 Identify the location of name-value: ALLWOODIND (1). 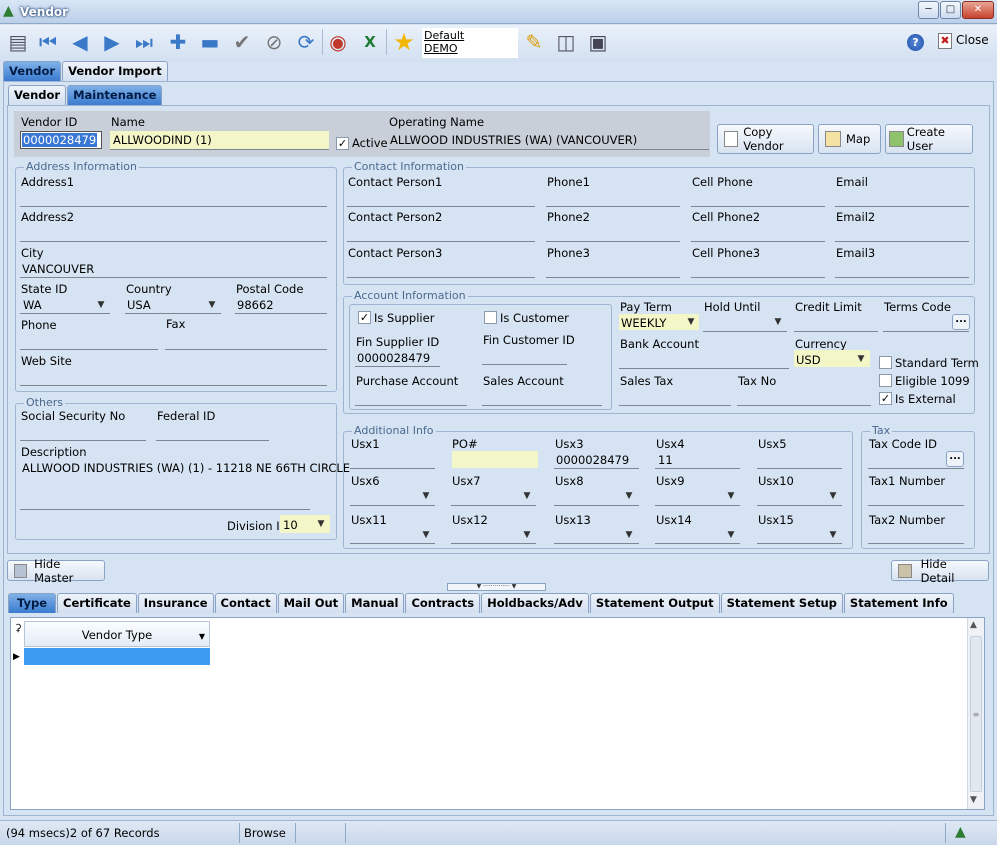
(162, 140).